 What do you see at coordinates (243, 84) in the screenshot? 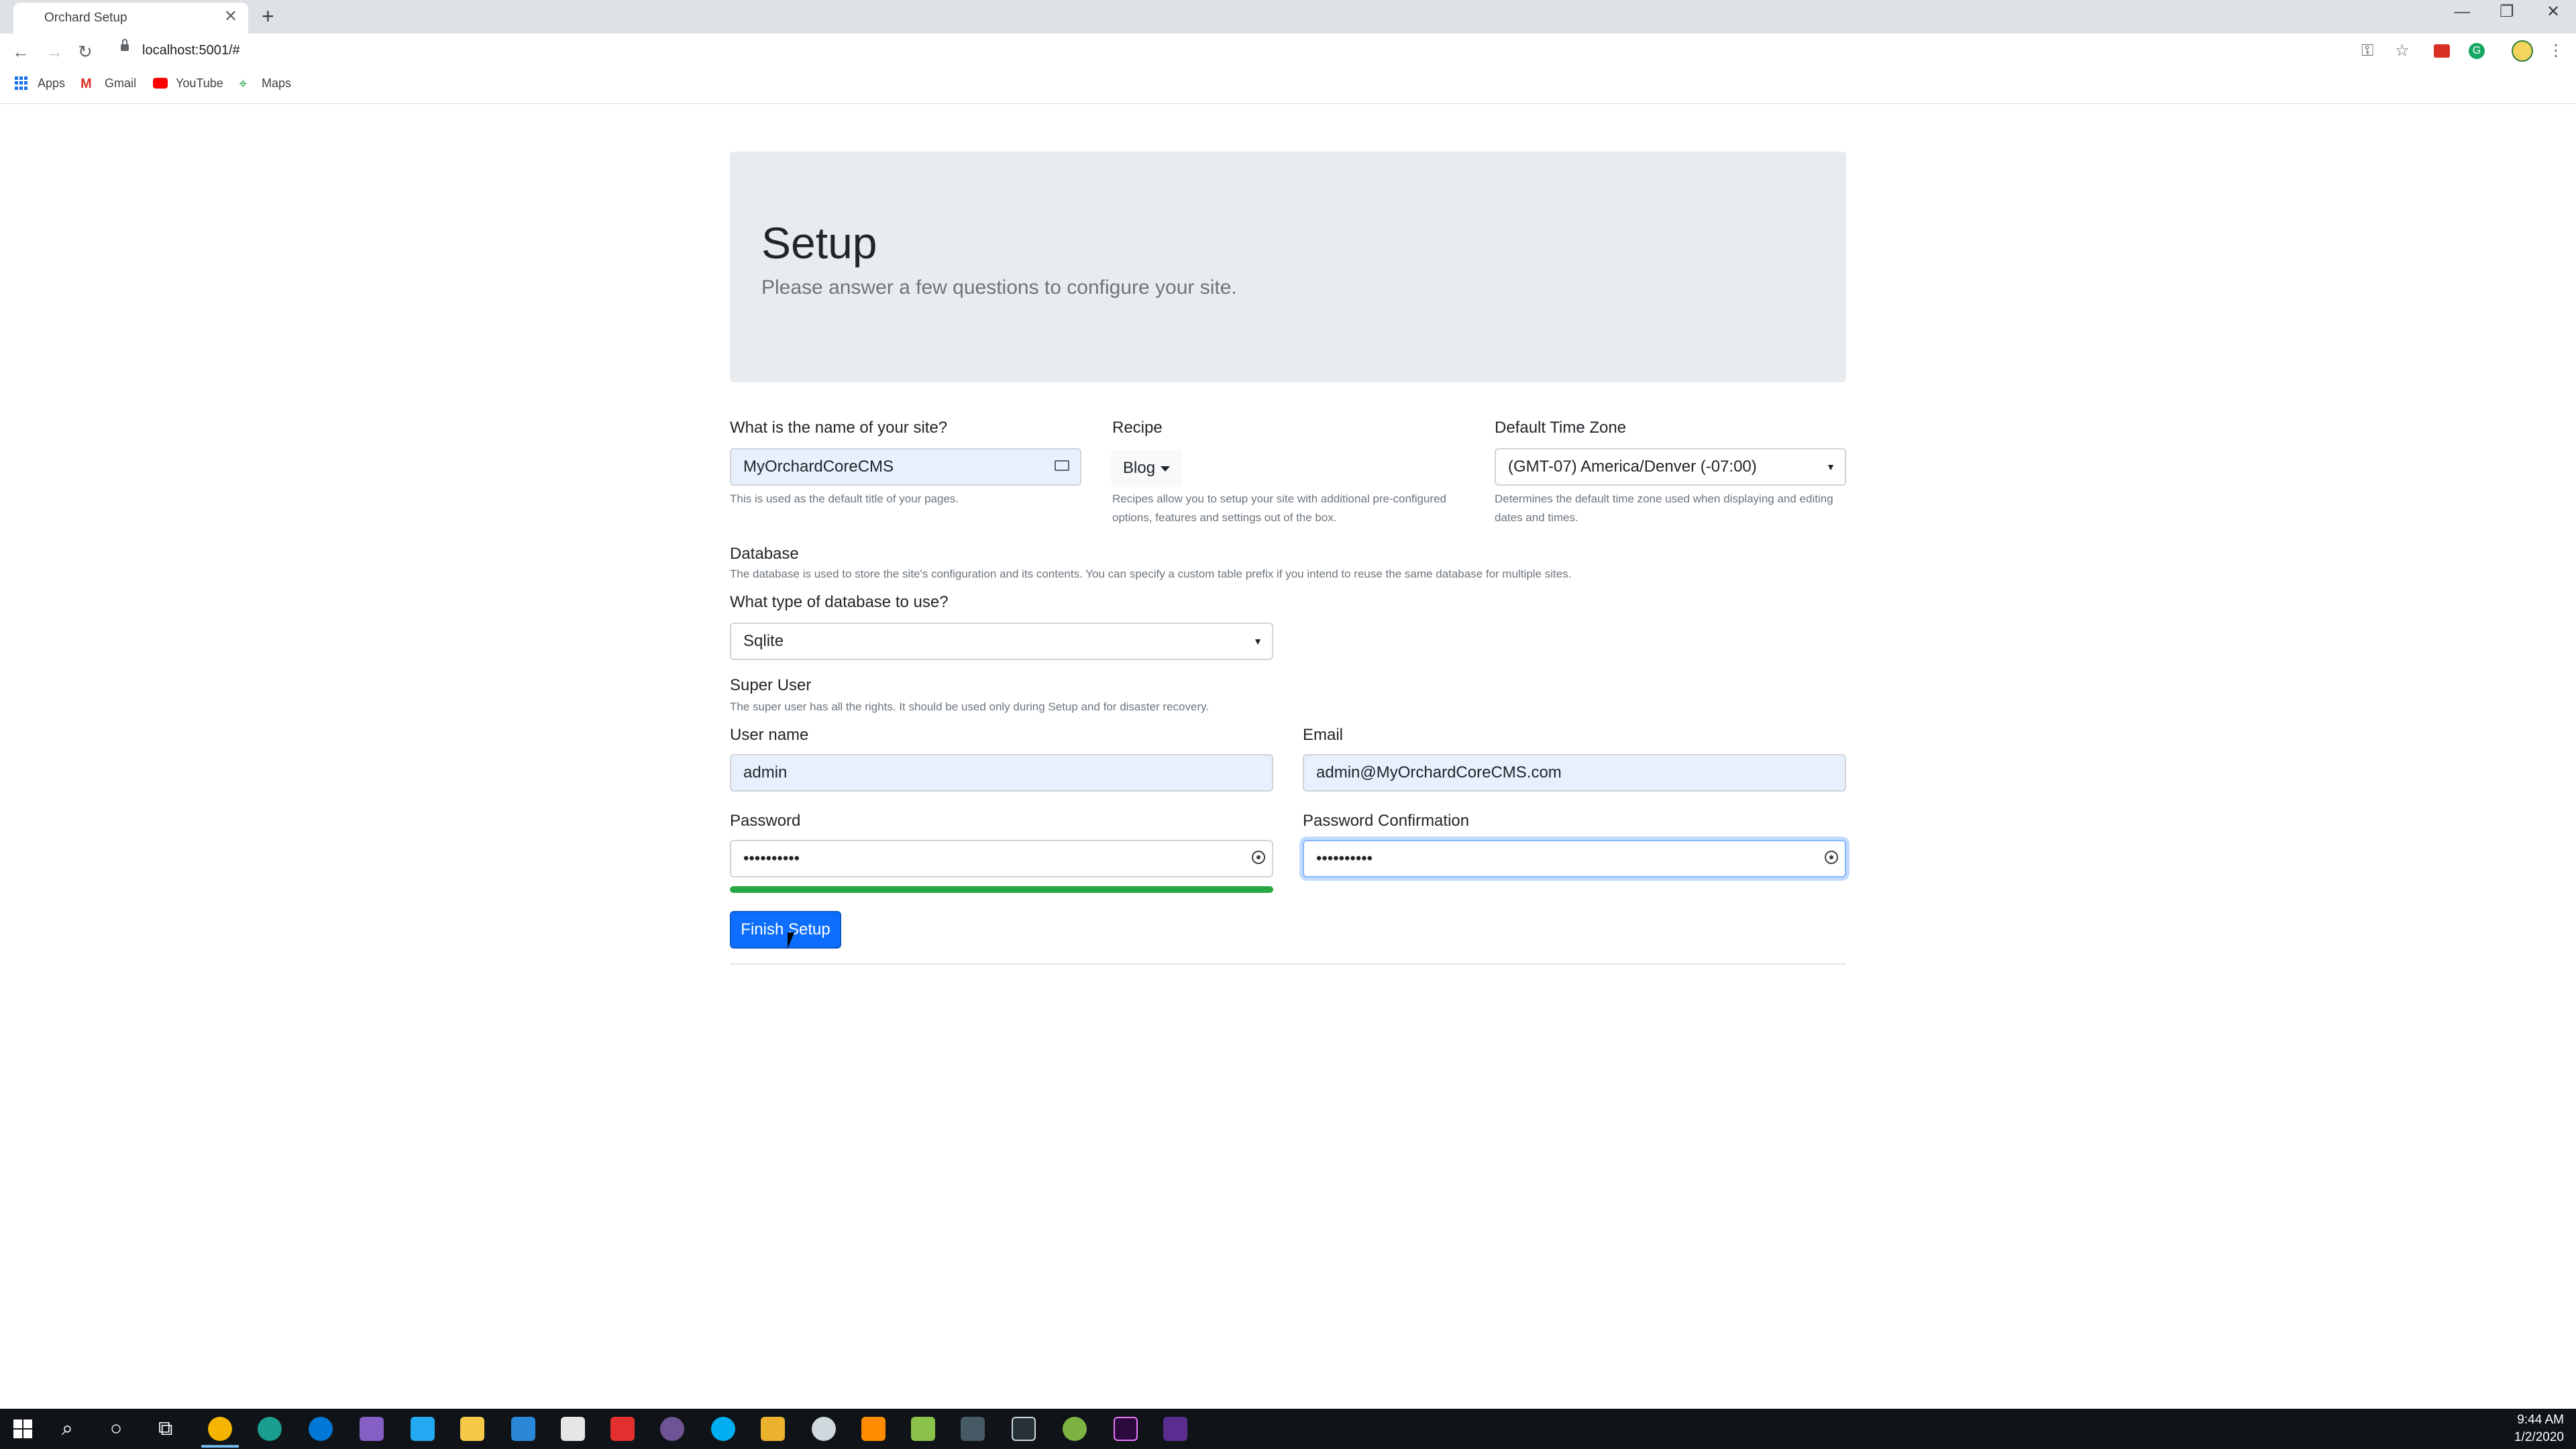
I see `maps-icon: ⌖` at bounding box center [243, 84].